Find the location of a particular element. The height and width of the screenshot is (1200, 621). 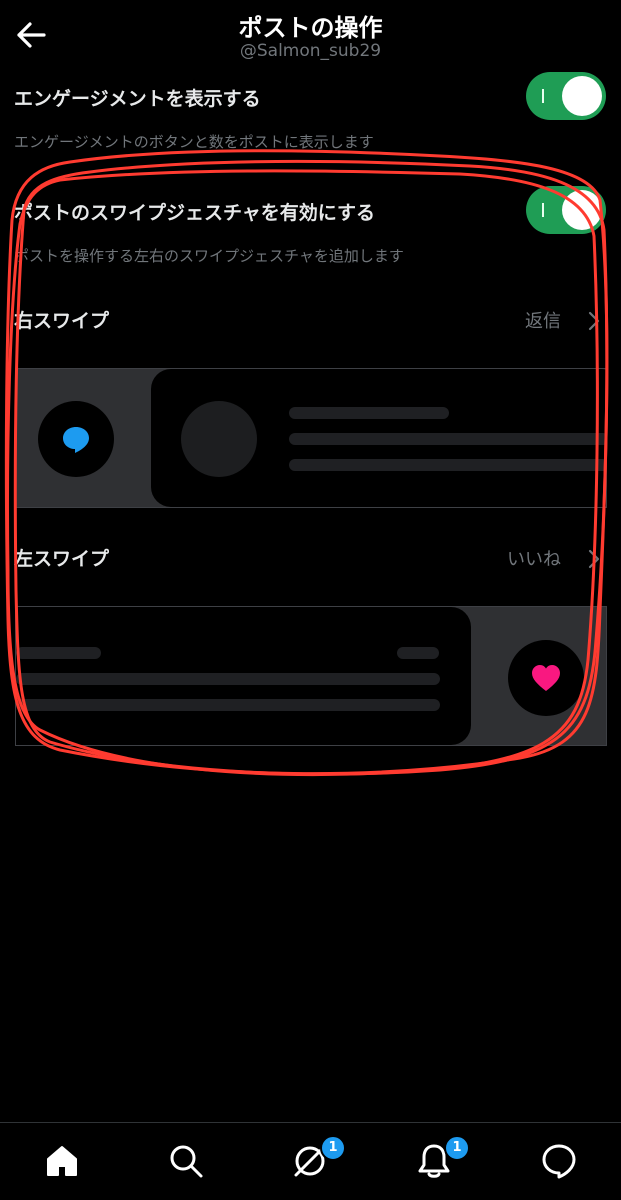

account-handle: @Salmon_sub29 is located at coordinates (310, 51).